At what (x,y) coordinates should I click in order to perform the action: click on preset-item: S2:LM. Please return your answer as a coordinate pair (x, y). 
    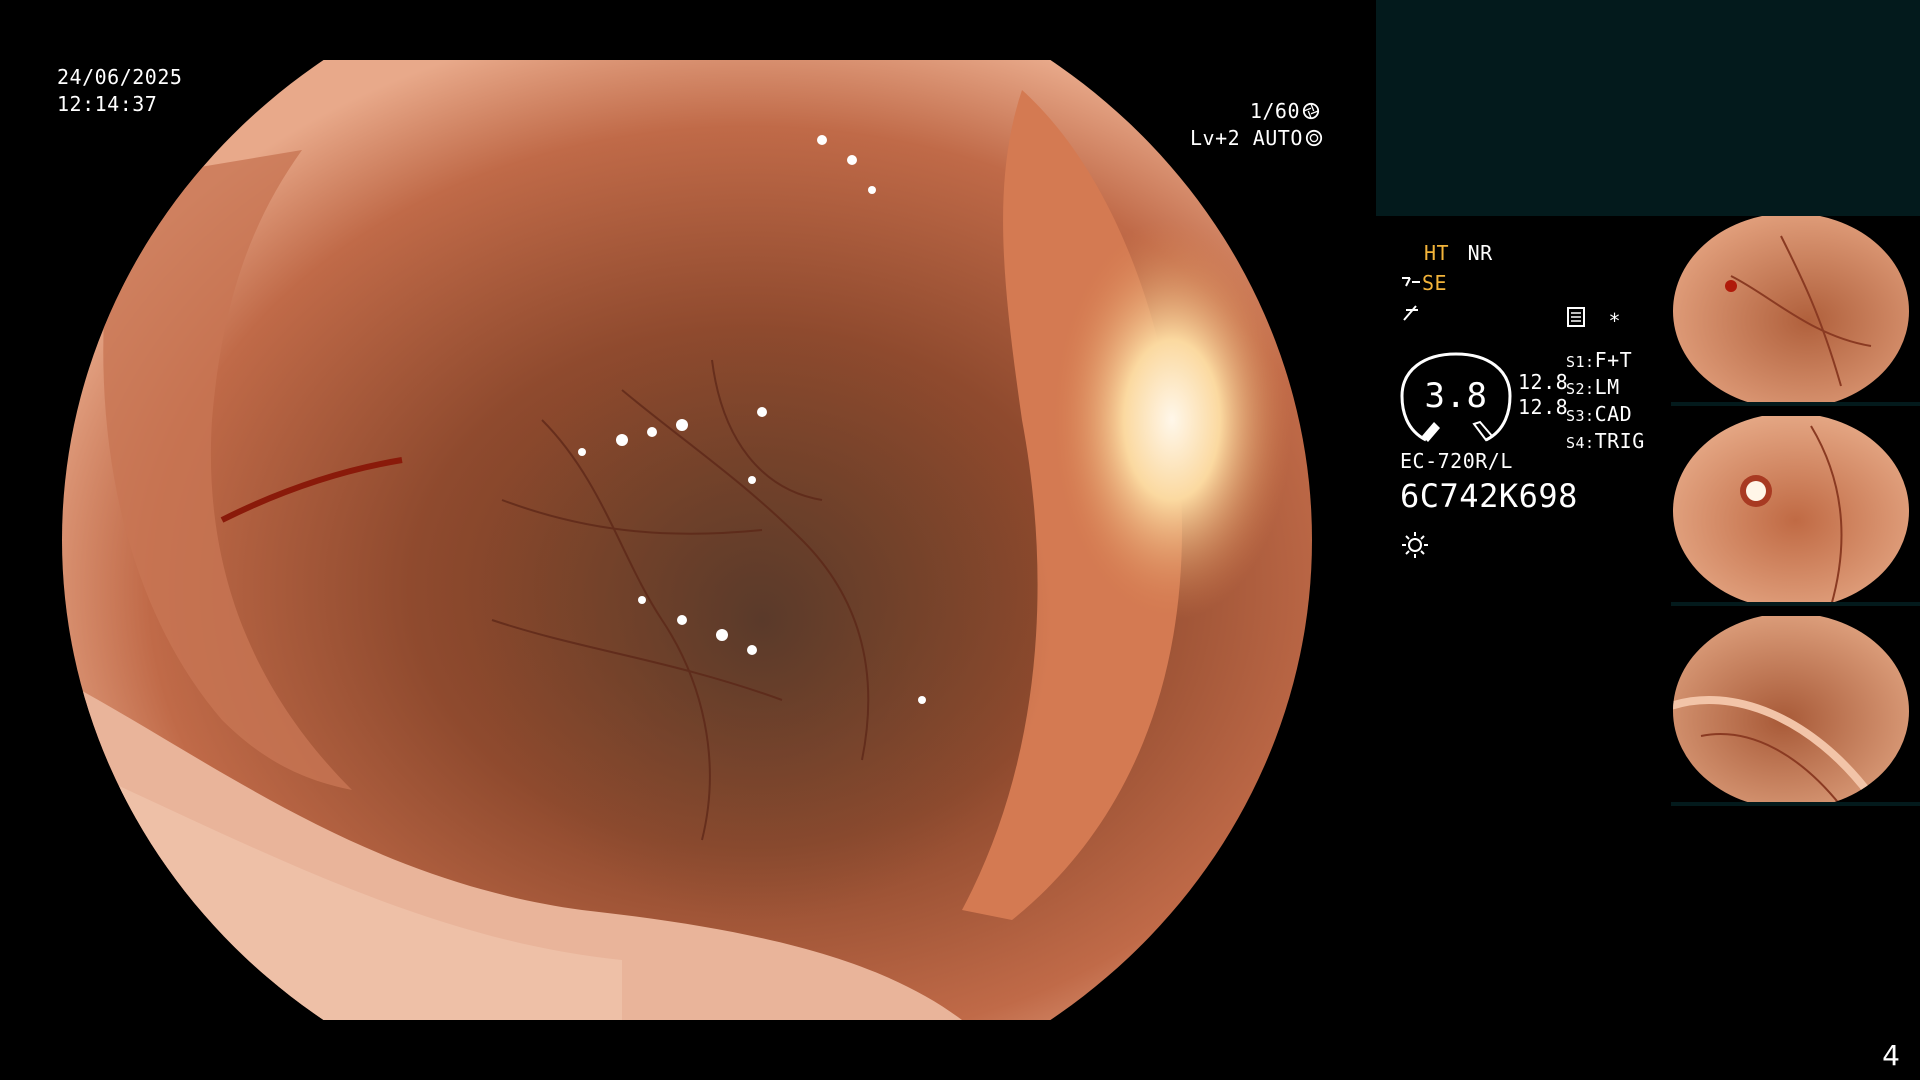
    Looking at the image, I should click on (1593, 387).